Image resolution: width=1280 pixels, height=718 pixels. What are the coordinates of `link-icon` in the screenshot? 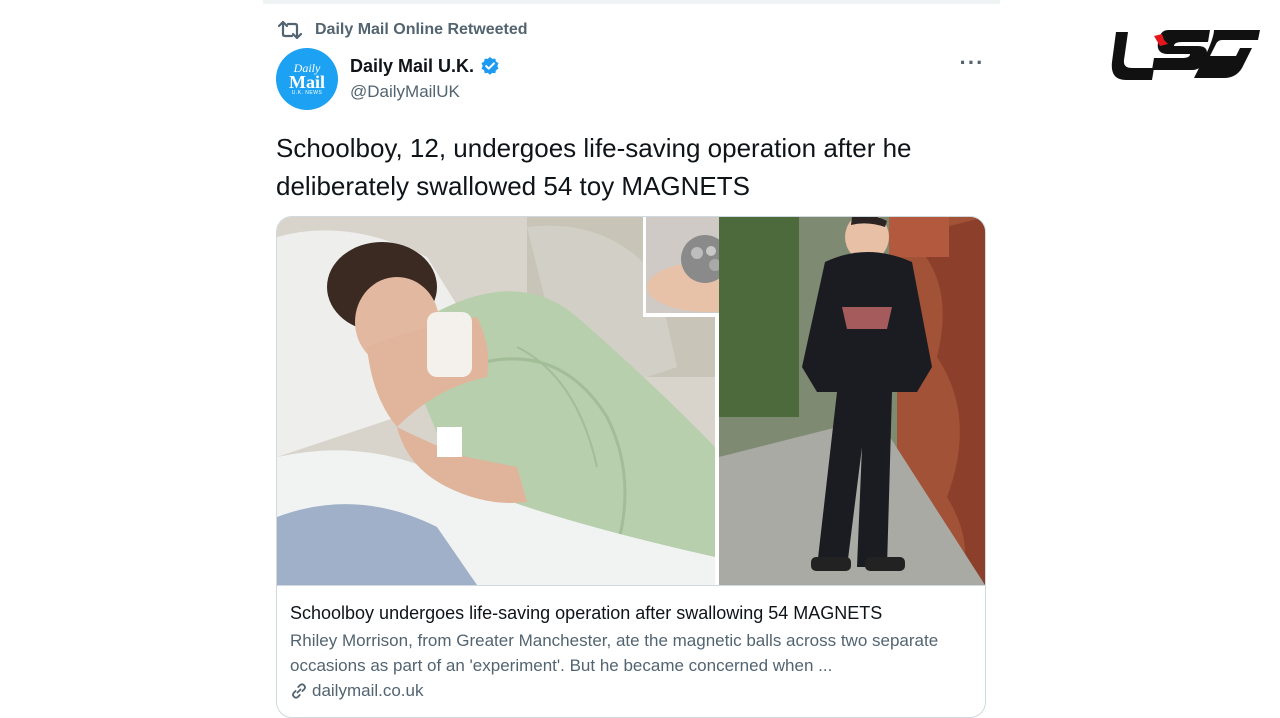 It's located at (299, 691).